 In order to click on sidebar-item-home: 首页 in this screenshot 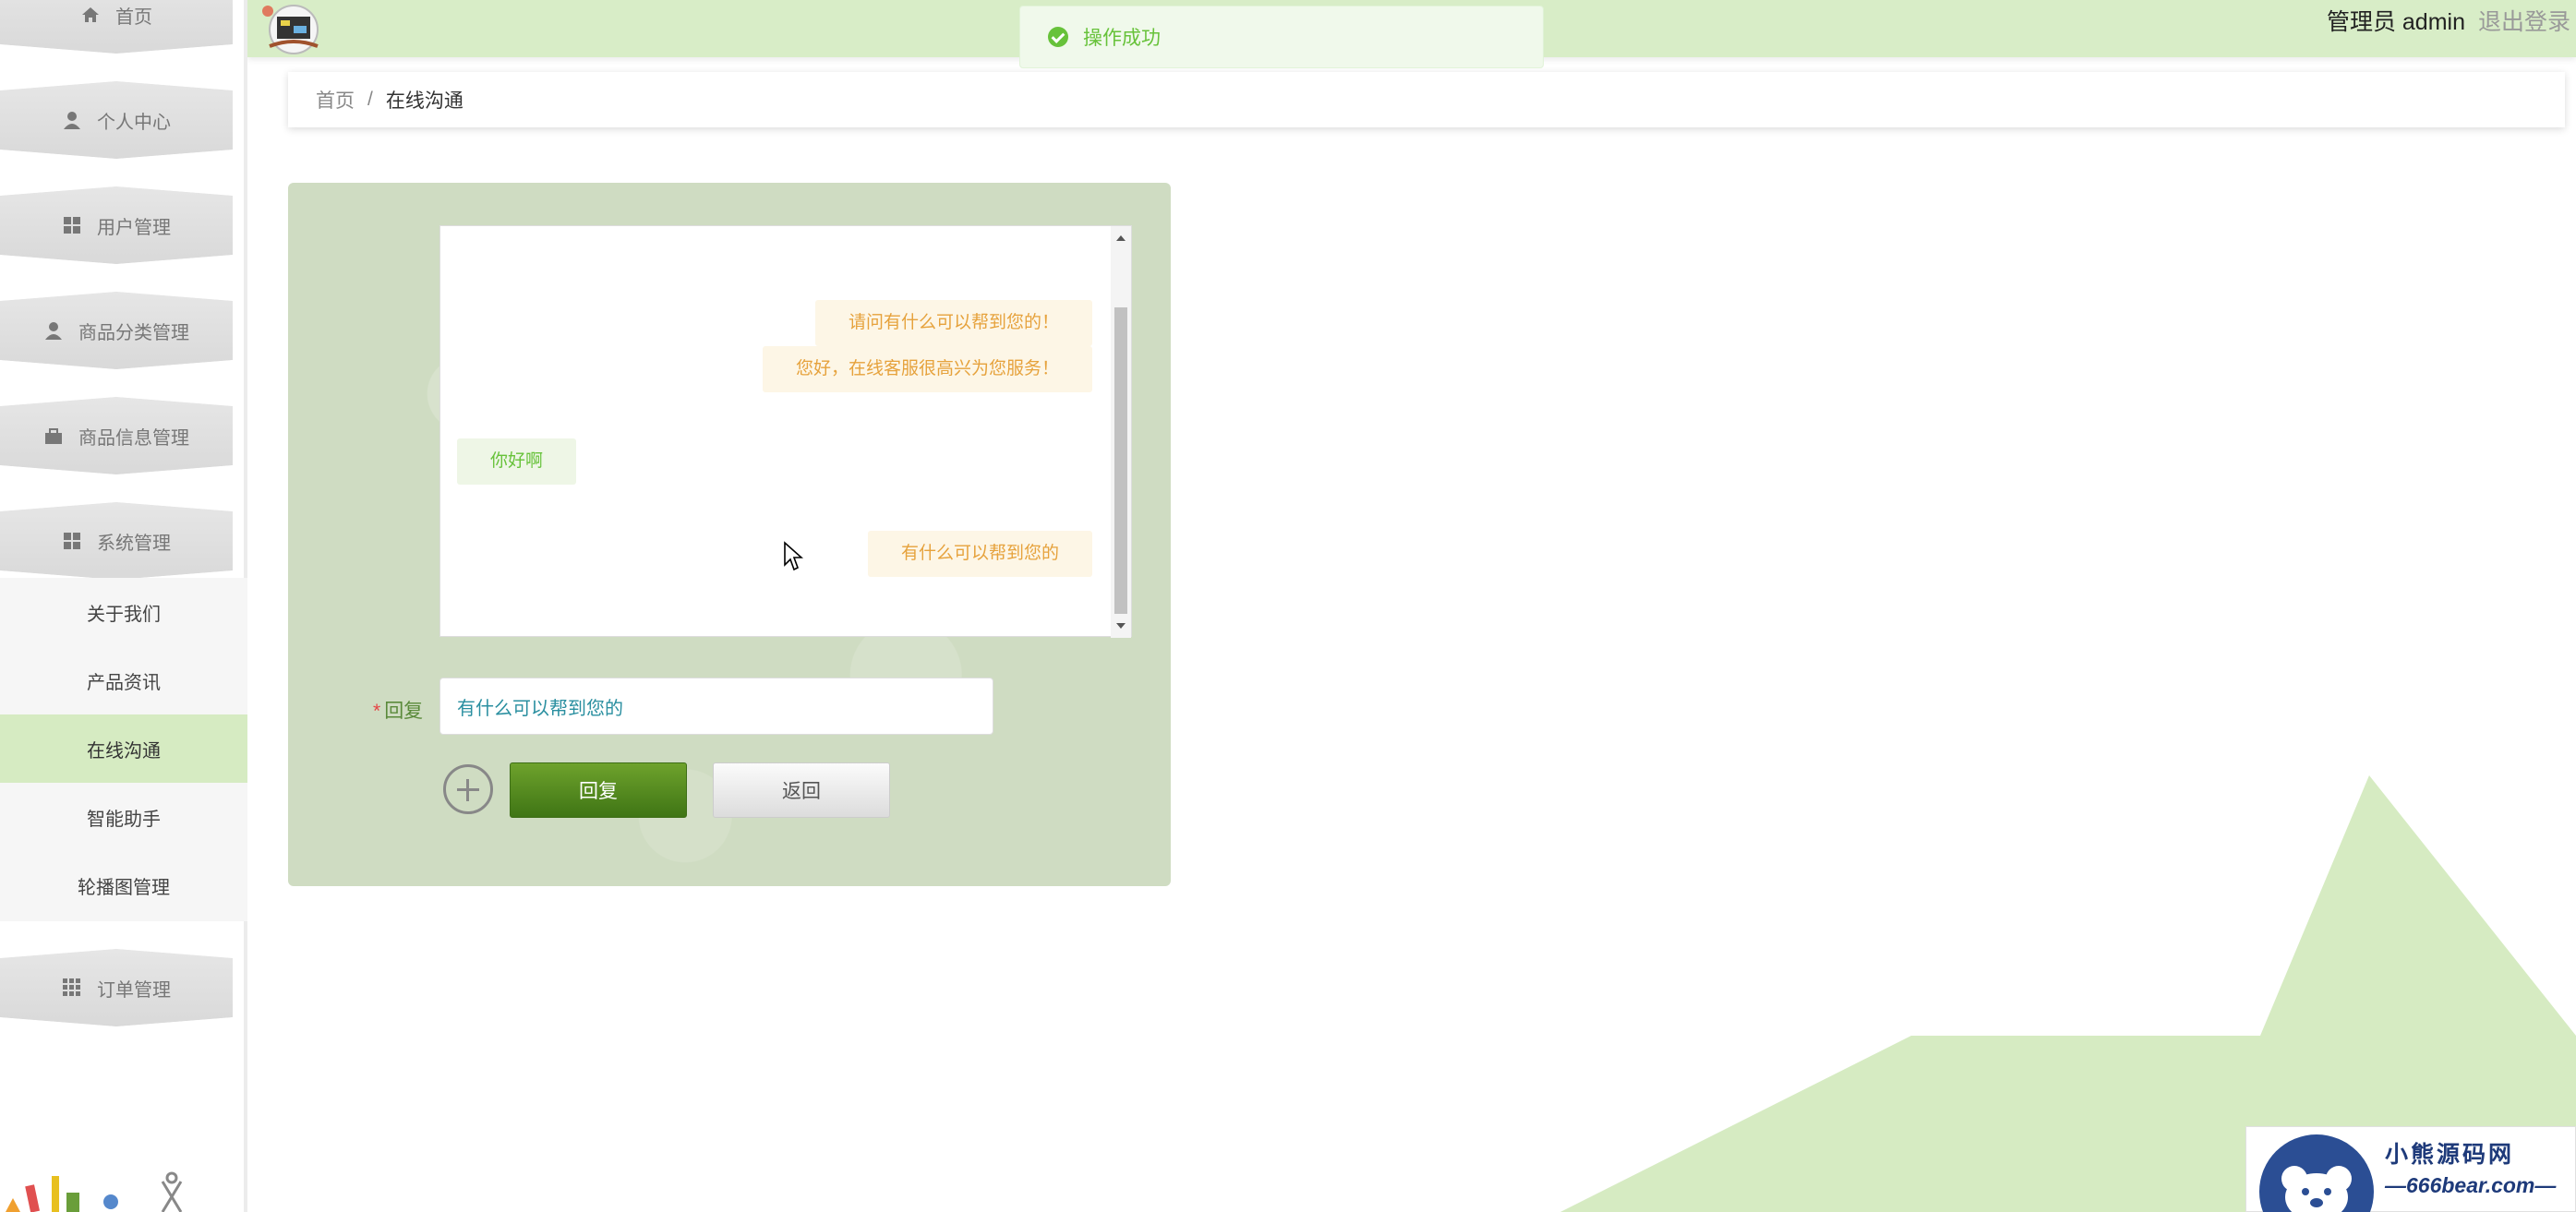, I will do `click(116, 27)`.